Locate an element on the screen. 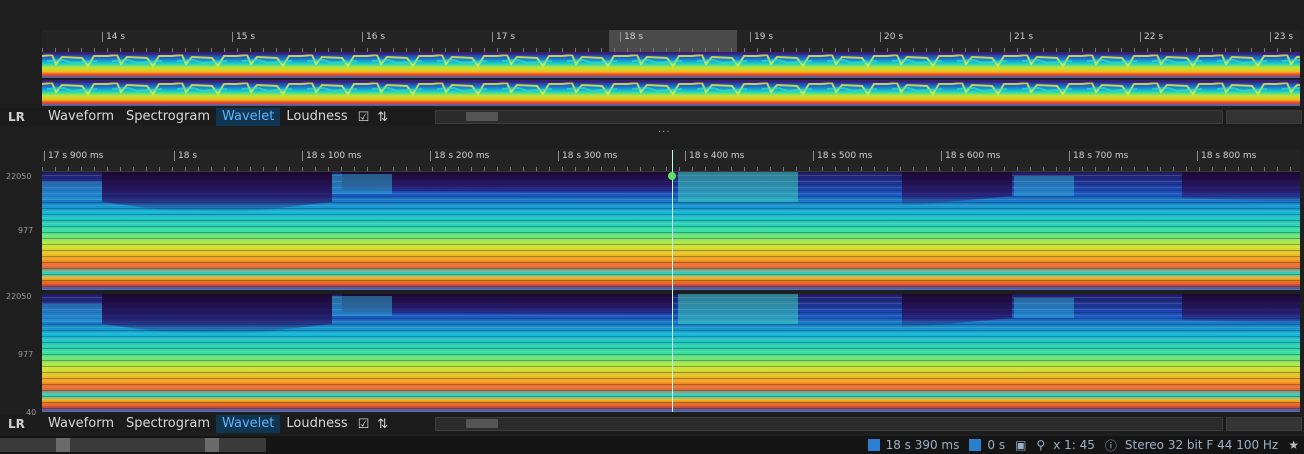 This screenshot has width=1304, height=454. overview-tick: 19 s is located at coordinates (761, 37).